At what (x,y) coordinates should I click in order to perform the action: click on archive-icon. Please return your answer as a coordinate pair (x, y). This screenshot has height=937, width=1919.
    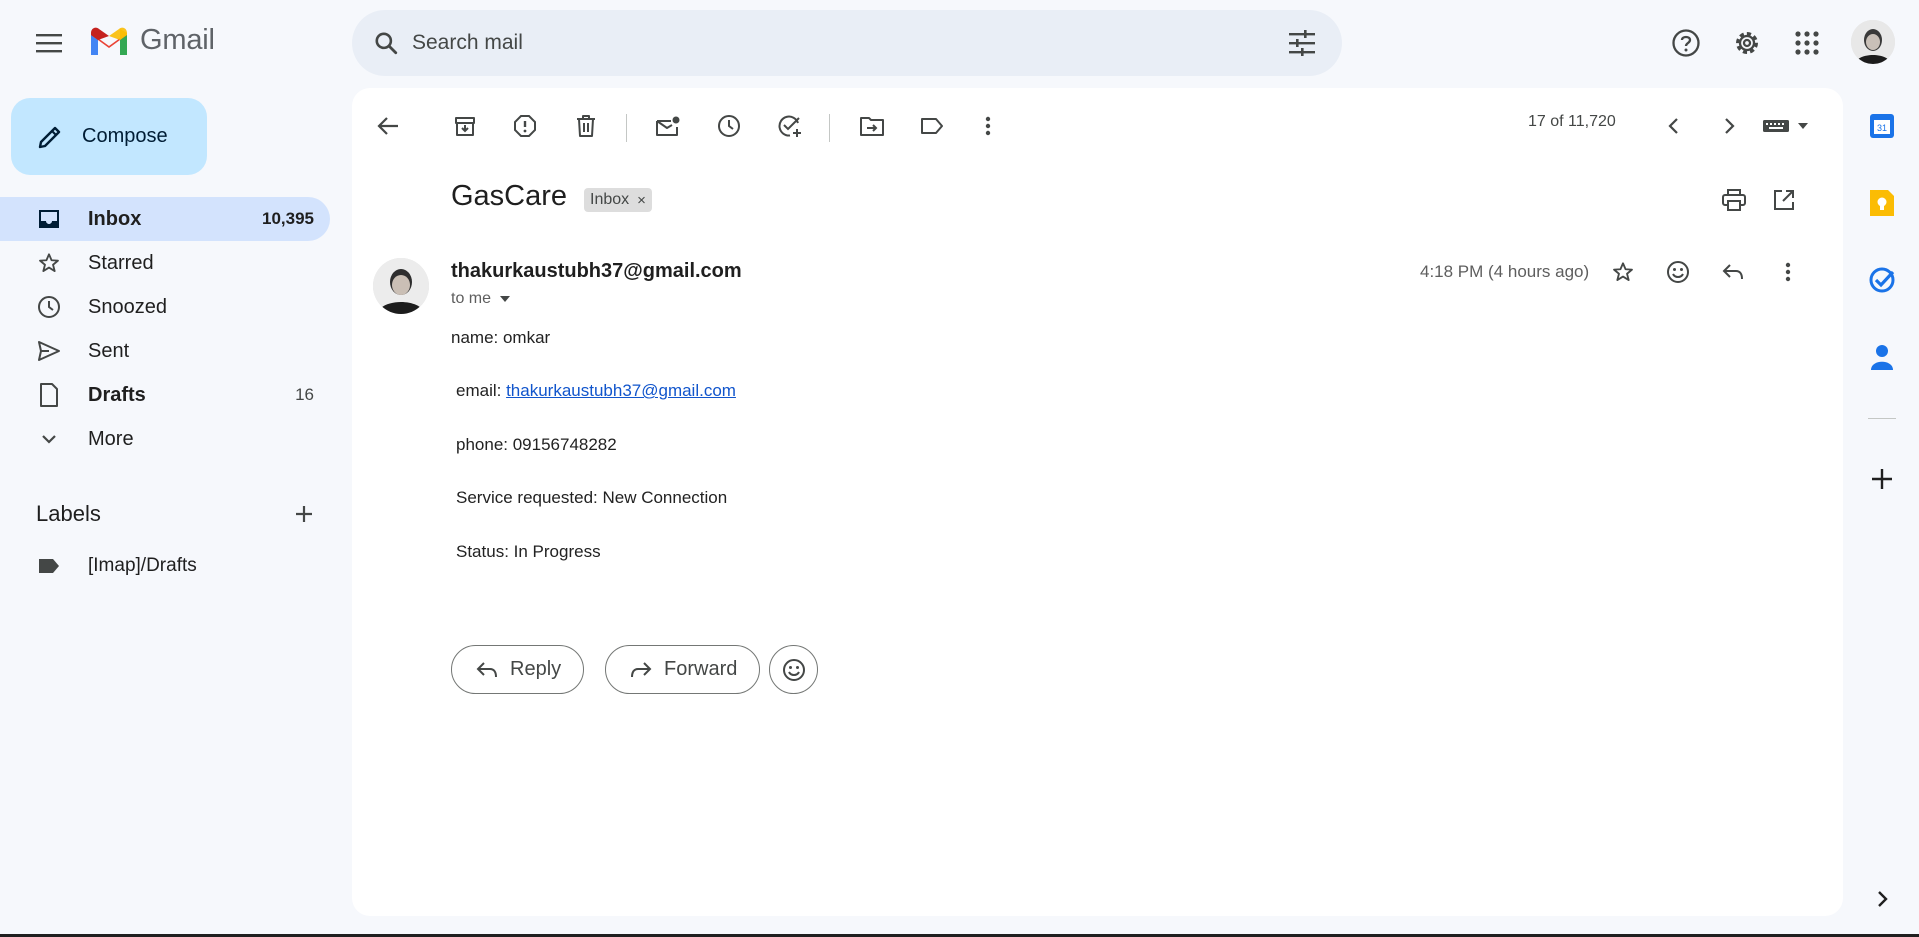
    Looking at the image, I should click on (465, 126).